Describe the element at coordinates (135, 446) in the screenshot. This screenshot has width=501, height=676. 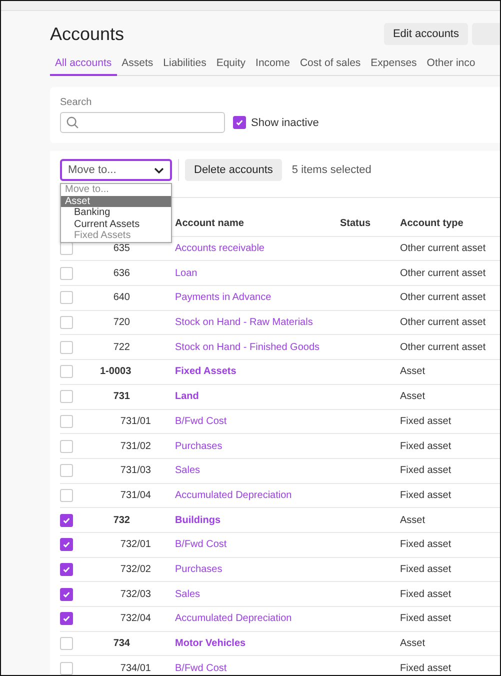
I see `account-code: 731/02` at that location.